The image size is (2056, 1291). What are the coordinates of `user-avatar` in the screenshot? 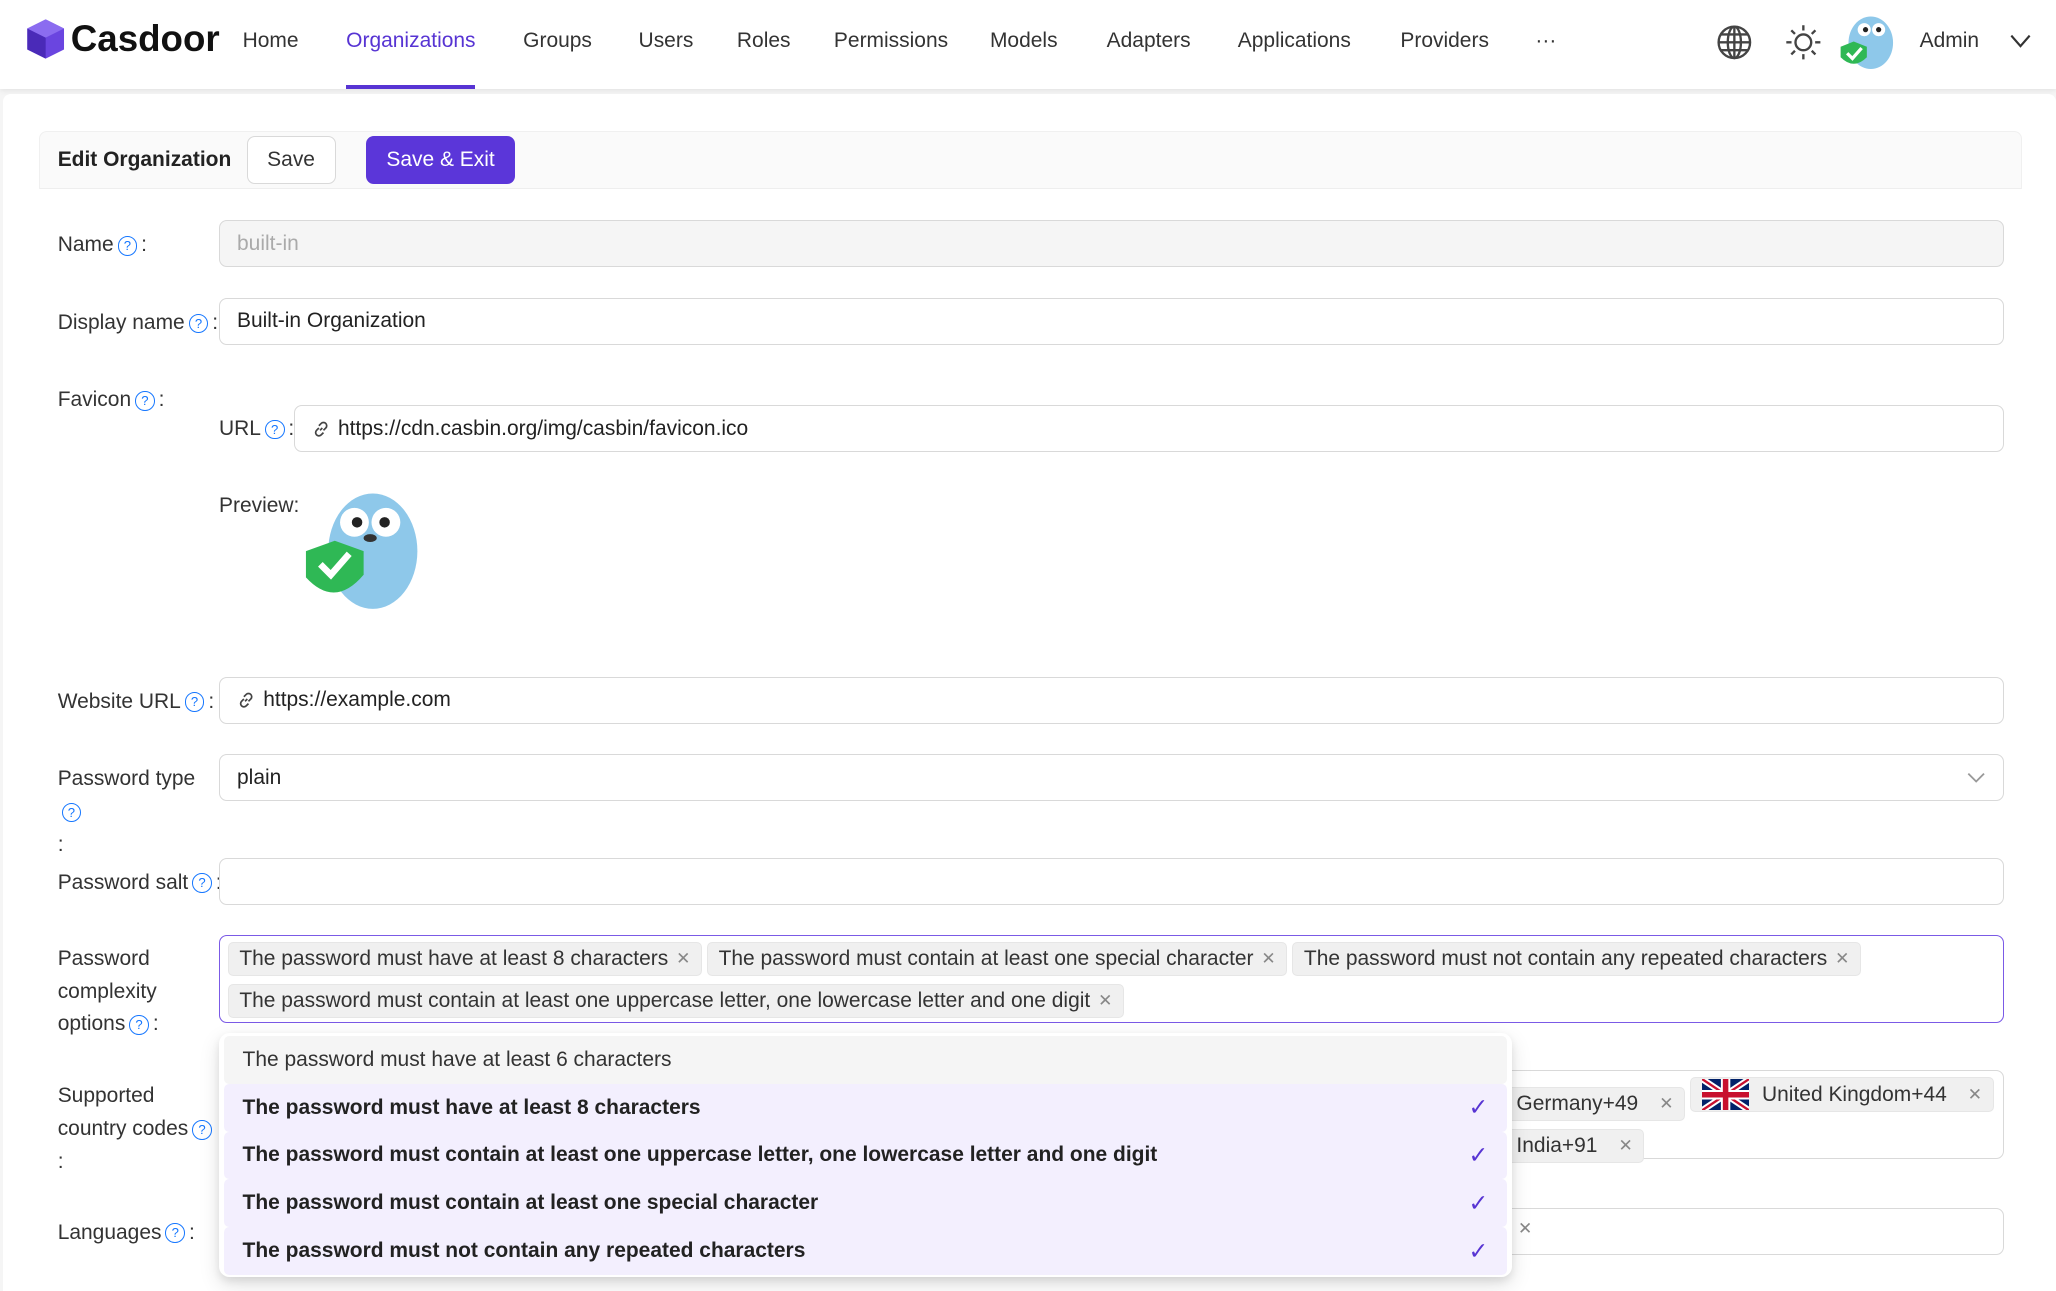 It's located at (1867, 40).